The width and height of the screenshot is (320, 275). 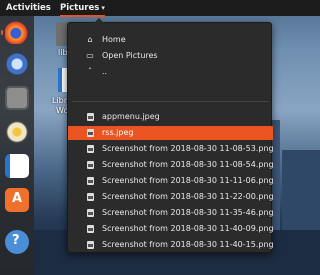 What do you see at coordinates (160, 8) in the screenshot?
I see `top-panel: Activities Pictures ▾` at bounding box center [160, 8].